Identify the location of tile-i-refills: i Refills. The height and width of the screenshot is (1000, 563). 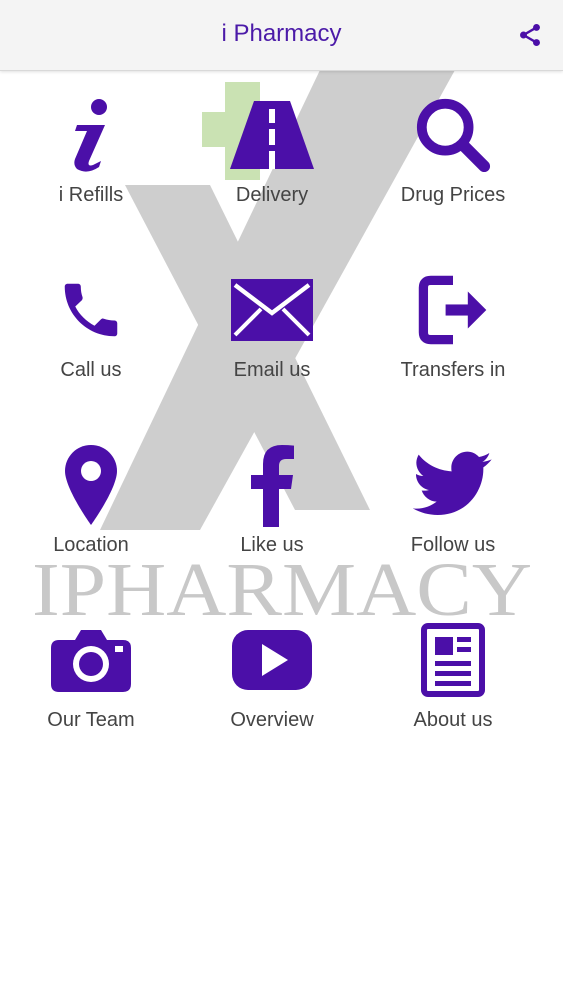
(91, 165).